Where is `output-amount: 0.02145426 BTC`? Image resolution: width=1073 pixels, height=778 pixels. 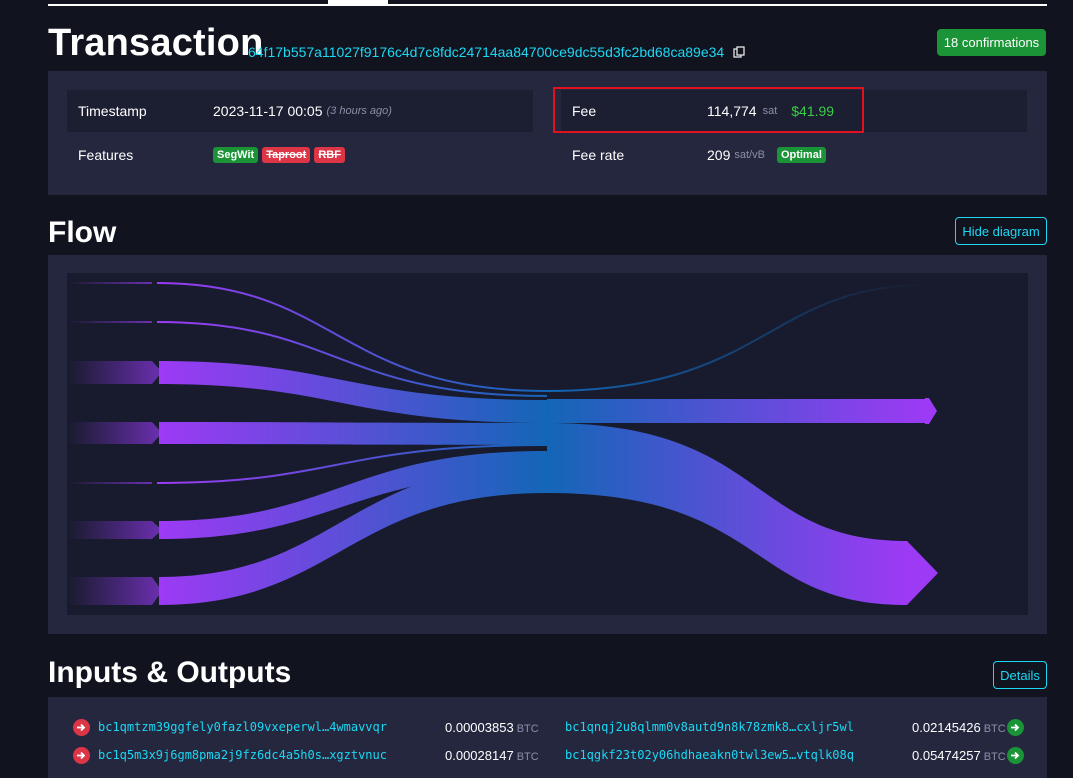 output-amount: 0.02145426 BTC is located at coordinates (959, 727).